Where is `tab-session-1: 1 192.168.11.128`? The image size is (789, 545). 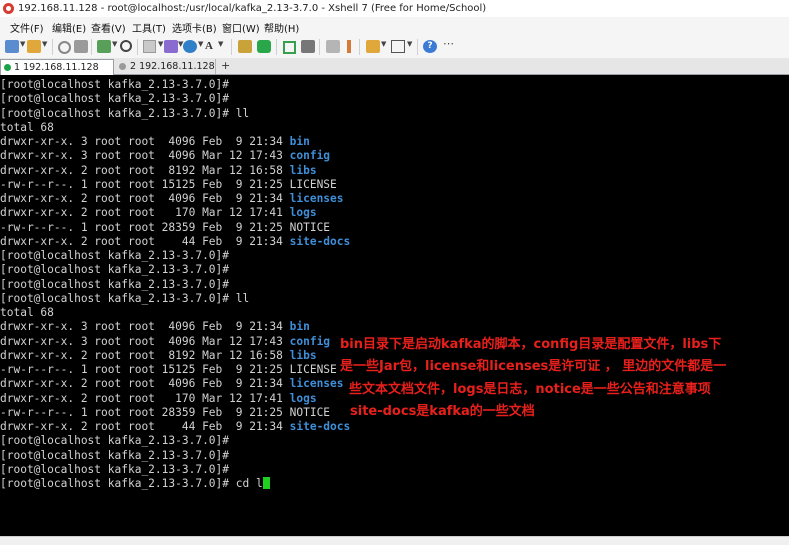
tab-session-1: 1 192.168.11.128 is located at coordinates (57, 67).